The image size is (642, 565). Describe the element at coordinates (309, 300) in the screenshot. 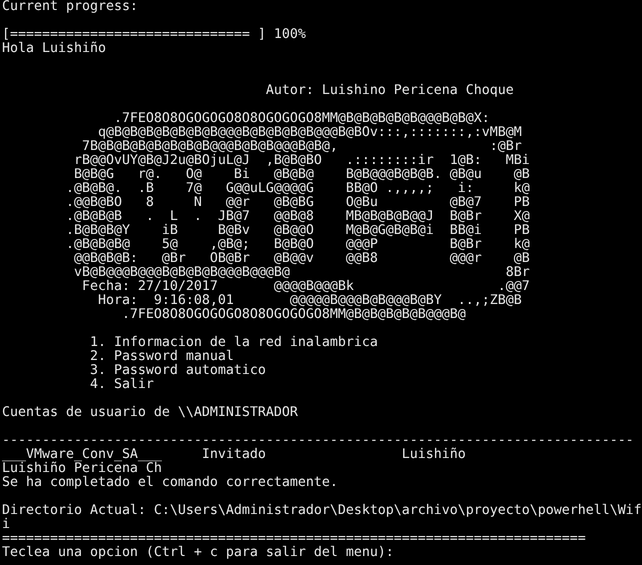

I see `ascii-art-line: Hora: 9:16:08,01 @@@@@B@@@B@B@@@B@BY ..,;ZB@B` at that location.